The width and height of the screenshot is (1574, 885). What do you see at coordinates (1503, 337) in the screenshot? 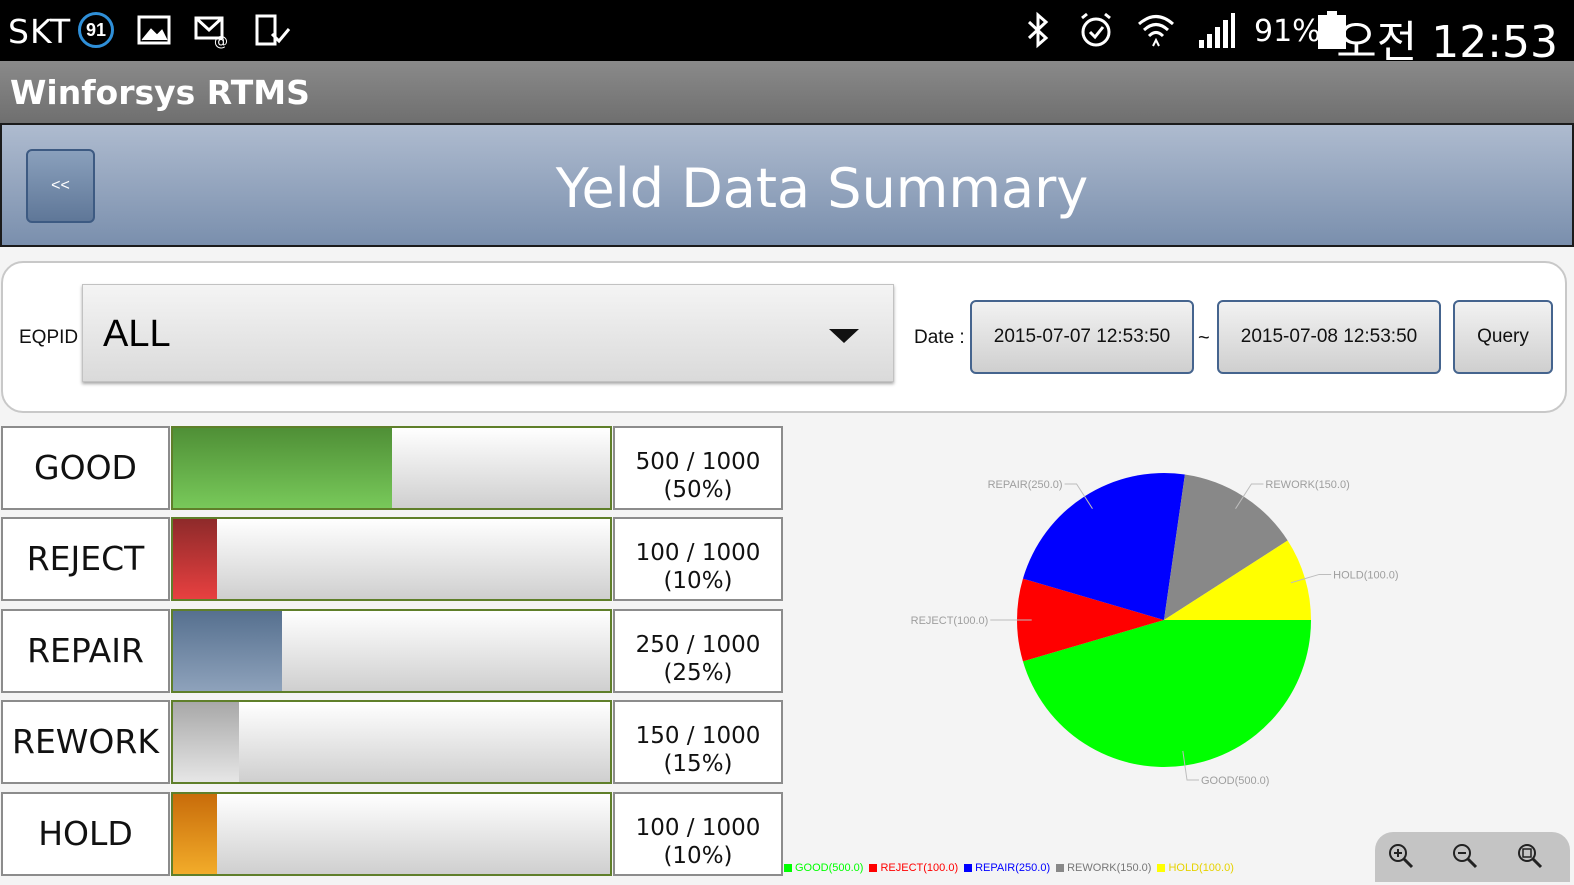
I see `query-button: Query` at bounding box center [1503, 337].